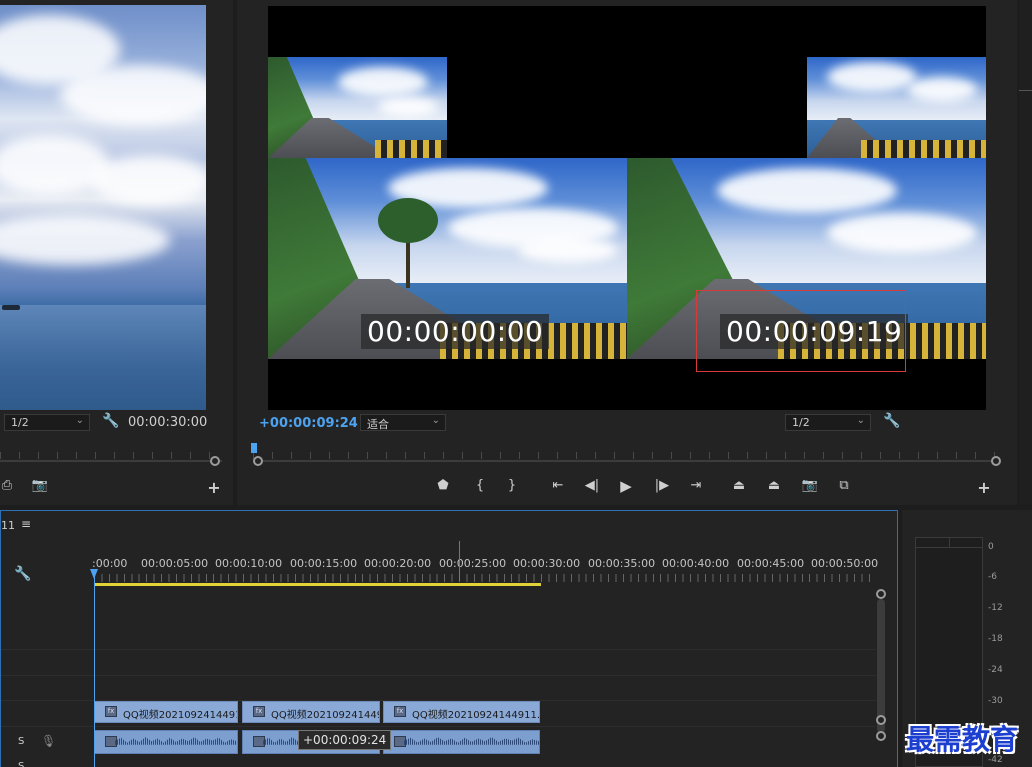 This screenshot has height=767, width=1032. Describe the element at coordinates (828, 422) in the screenshot. I see `program-resolution-select: 1/2 ⌄` at that location.